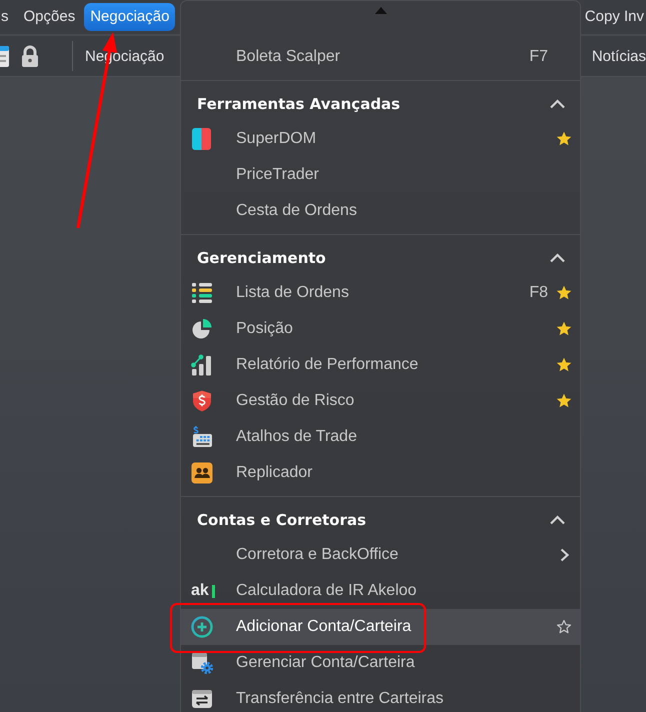 Image resolution: width=646 pixels, height=712 pixels. I want to click on menu-item: Gestão de Risco, so click(380, 401).